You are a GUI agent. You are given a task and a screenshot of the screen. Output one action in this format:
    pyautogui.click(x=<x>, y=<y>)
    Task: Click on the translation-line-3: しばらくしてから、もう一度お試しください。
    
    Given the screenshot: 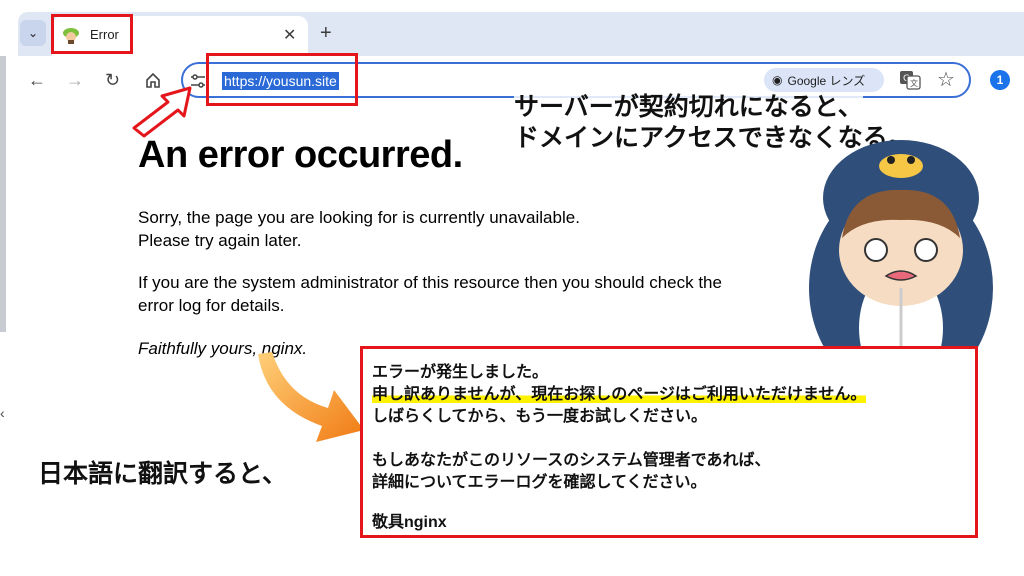 What is the action you would take?
    pyautogui.click(x=540, y=416)
    